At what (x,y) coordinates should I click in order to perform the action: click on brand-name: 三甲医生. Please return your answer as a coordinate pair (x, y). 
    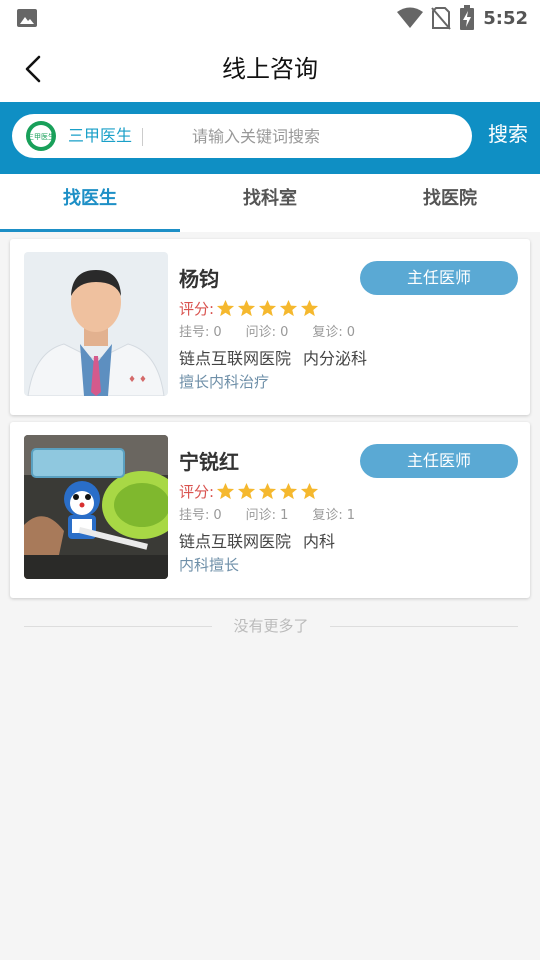
    Looking at the image, I should click on (100, 135).